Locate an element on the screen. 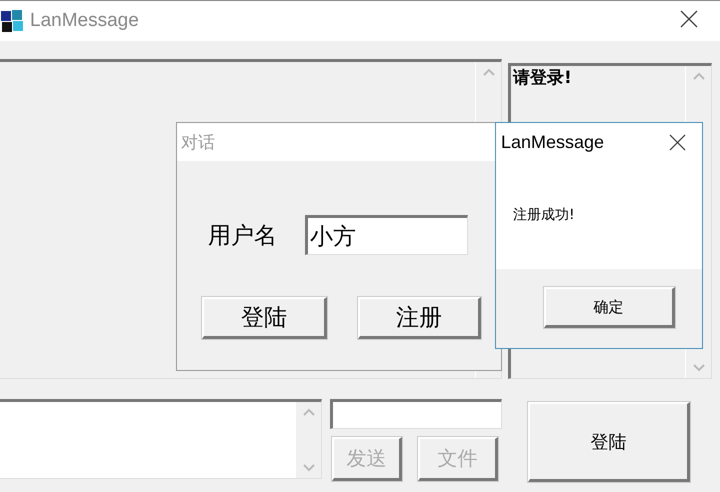  input-field is located at coordinates (416, 414).